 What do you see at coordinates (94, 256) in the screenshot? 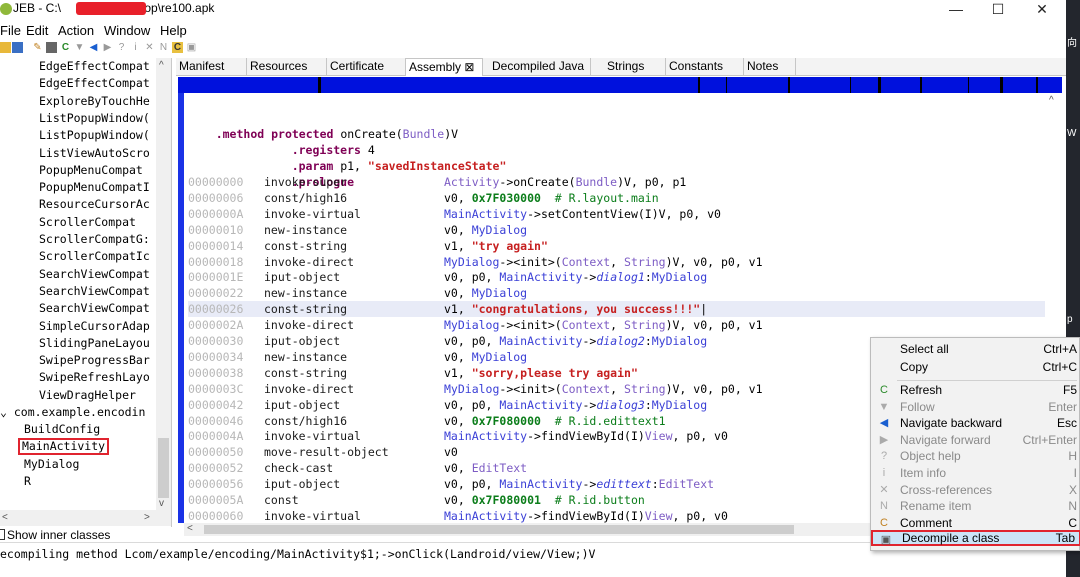
I see `tree-item: ScrollerCompatIc` at bounding box center [94, 256].